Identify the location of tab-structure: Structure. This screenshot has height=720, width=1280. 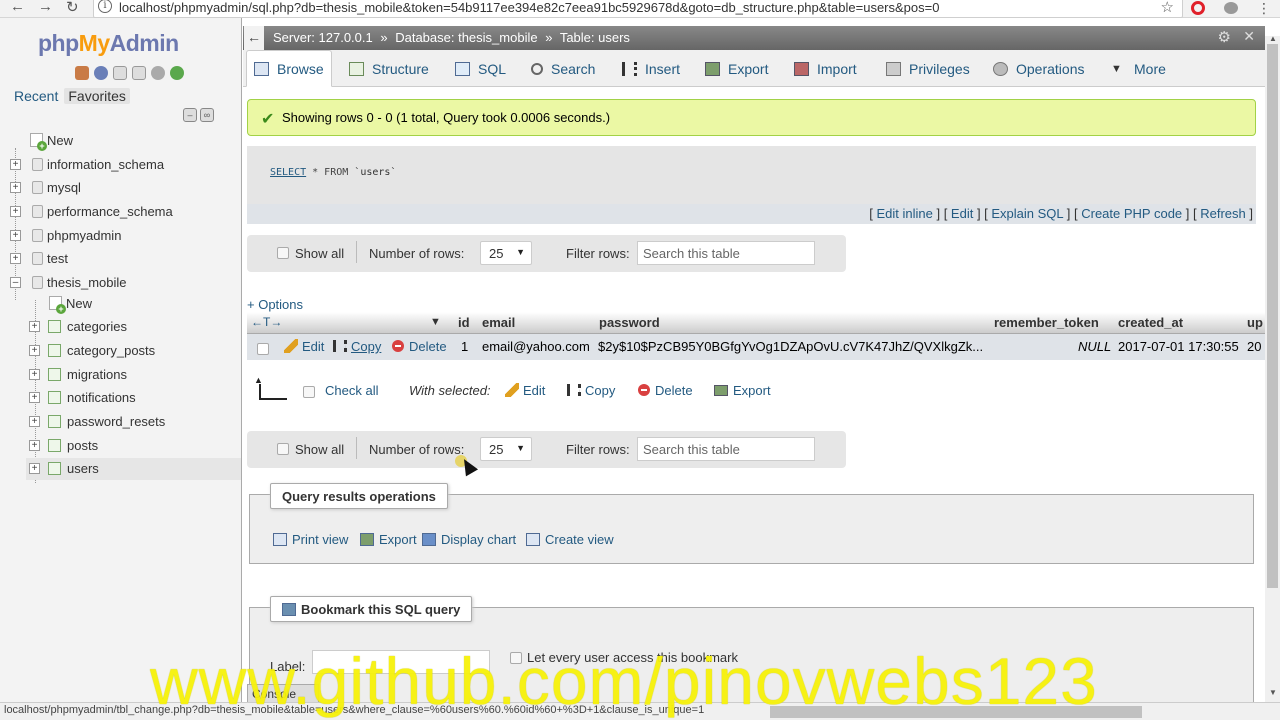
(389, 68).